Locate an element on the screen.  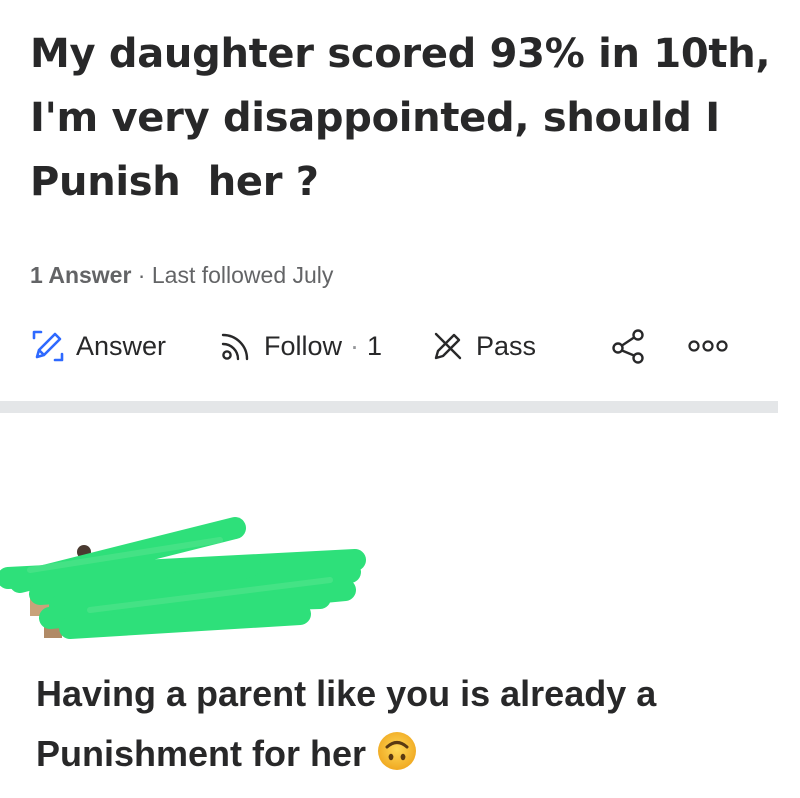
answer-button-label: Answer is located at coordinates (121, 345).